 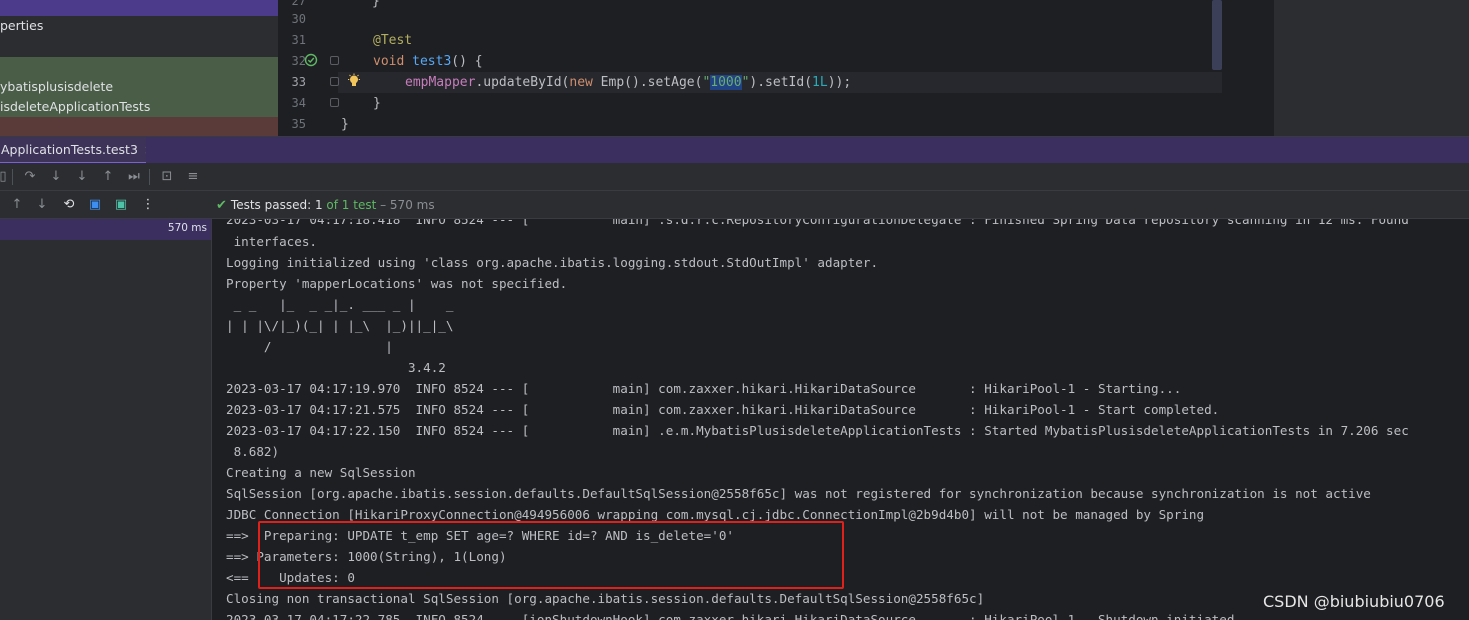 What do you see at coordinates (167, 177) in the screenshot?
I see `evaluate-icon: ⊡` at bounding box center [167, 177].